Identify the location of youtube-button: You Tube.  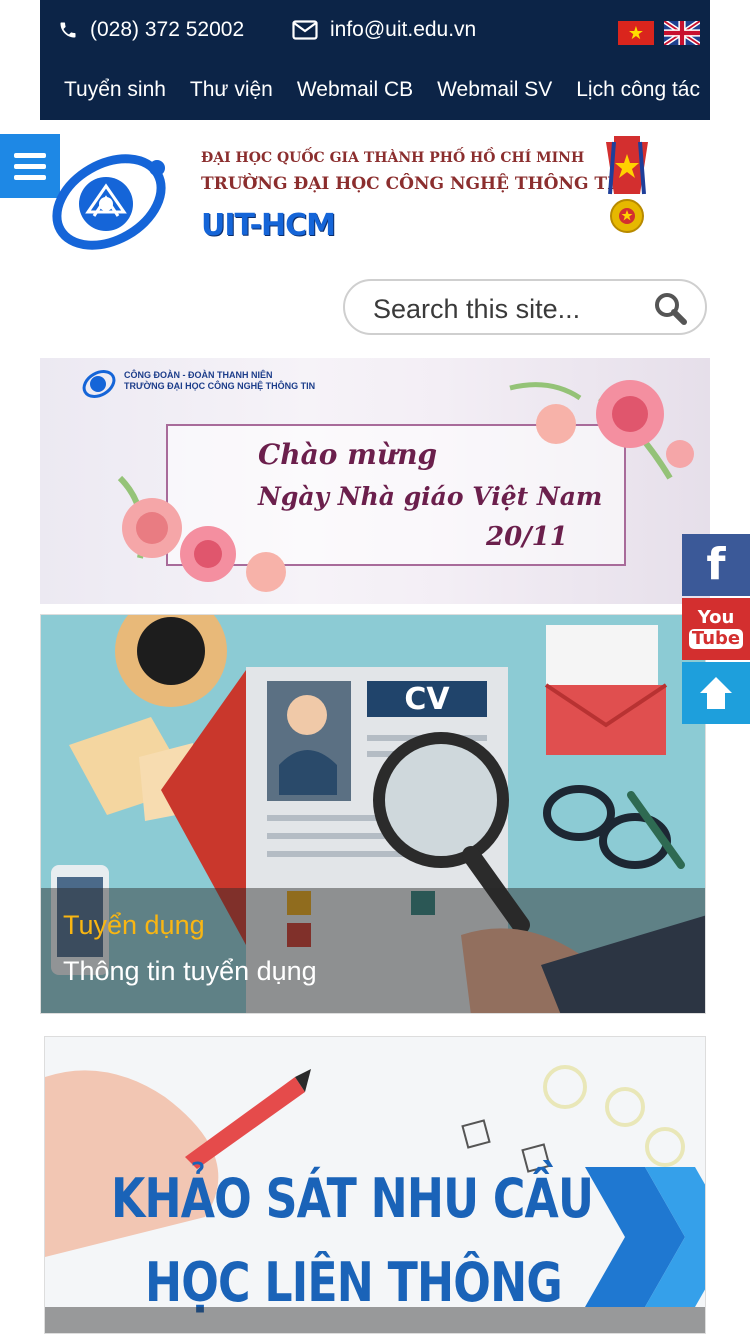
(716, 629).